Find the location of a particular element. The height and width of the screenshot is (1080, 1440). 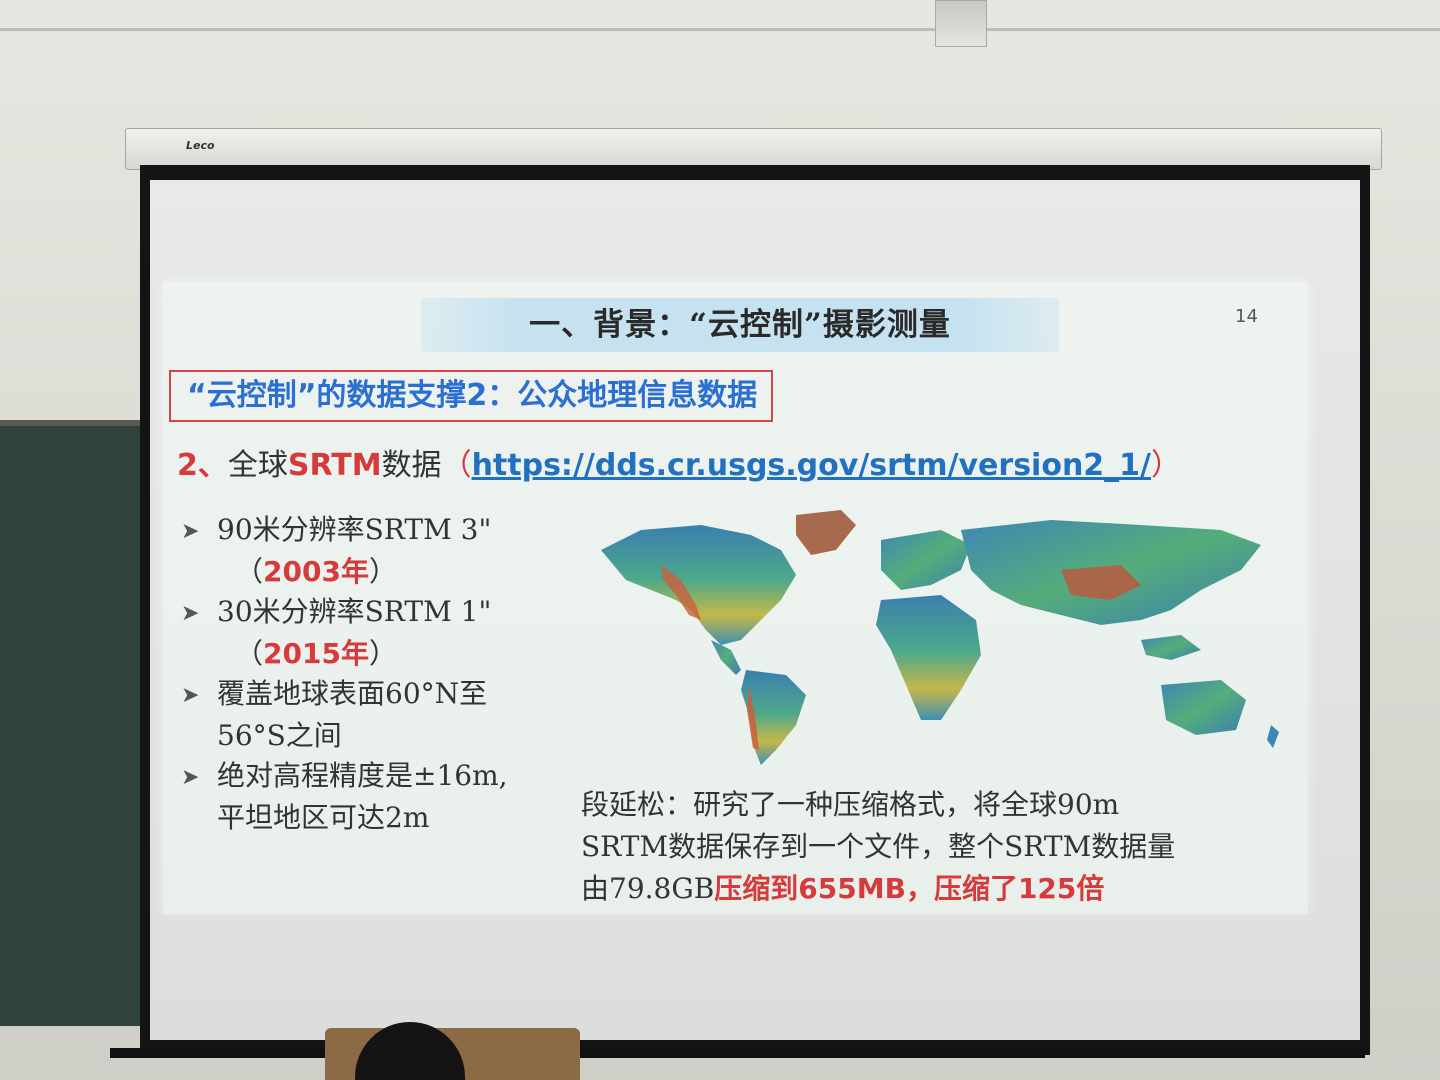

bullet-year: 2003年 is located at coordinates (316, 571).